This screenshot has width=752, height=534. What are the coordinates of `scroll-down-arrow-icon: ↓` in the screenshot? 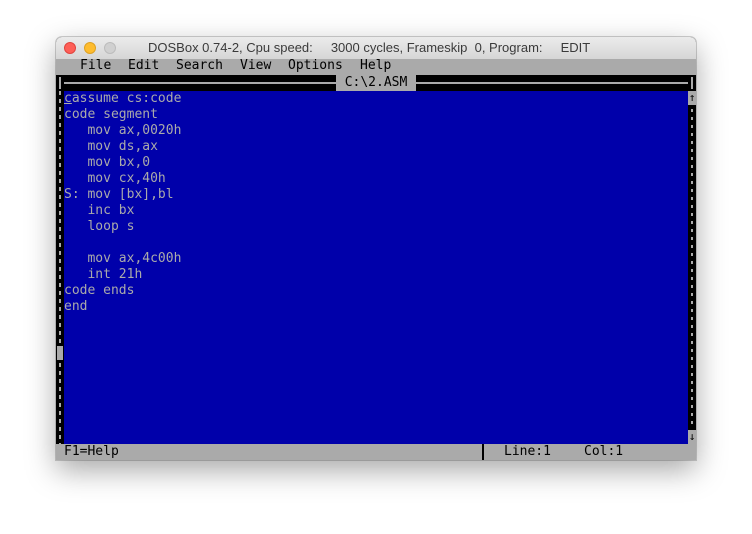 It's located at (692, 437).